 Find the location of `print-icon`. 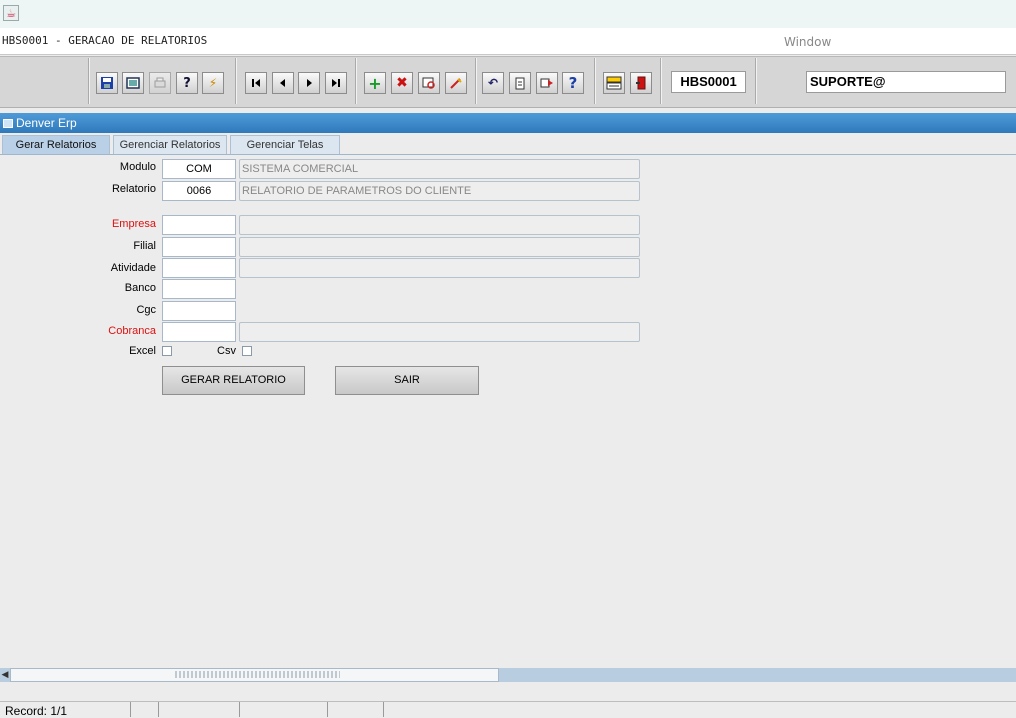

print-icon is located at coordinates (160, 83).